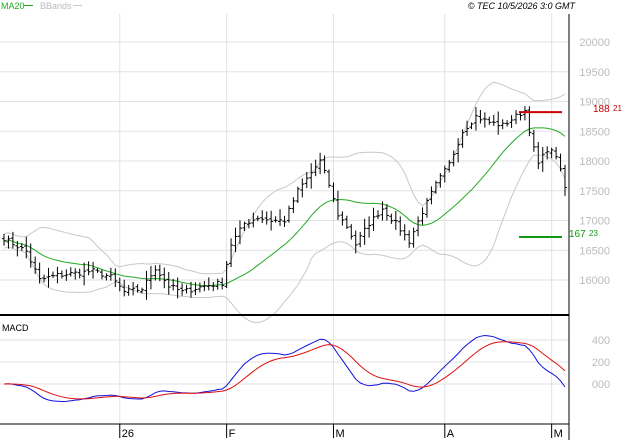 The width and height of the screenshot is (627, 445). I want to click on time-tick-label: 26, so click(128, 434).